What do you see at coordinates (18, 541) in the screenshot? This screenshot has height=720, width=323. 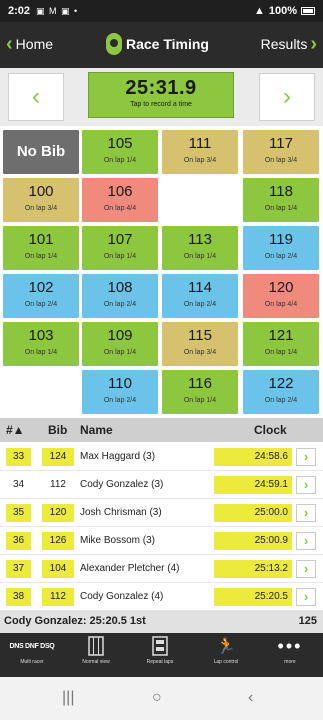 I see `row-position: 36` at bounding box center [18, 541].